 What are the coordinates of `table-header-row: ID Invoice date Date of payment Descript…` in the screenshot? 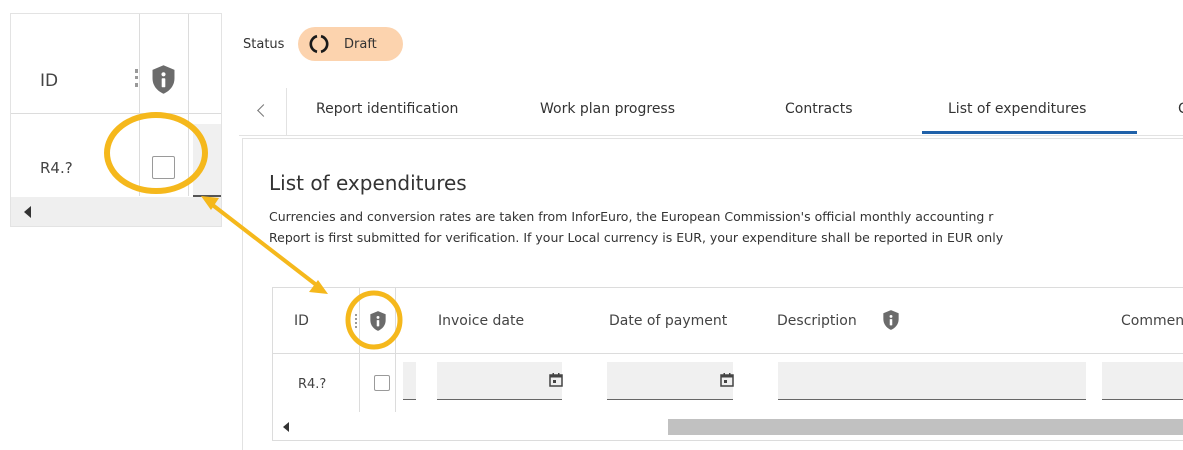 It's located at (728, 321).